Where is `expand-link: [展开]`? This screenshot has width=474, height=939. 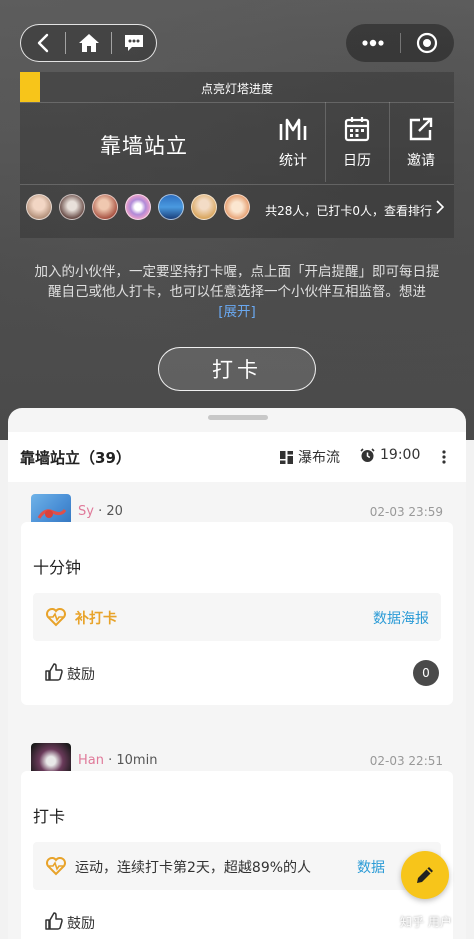
expand-link: [展开] is located at coordinates (237, 312).